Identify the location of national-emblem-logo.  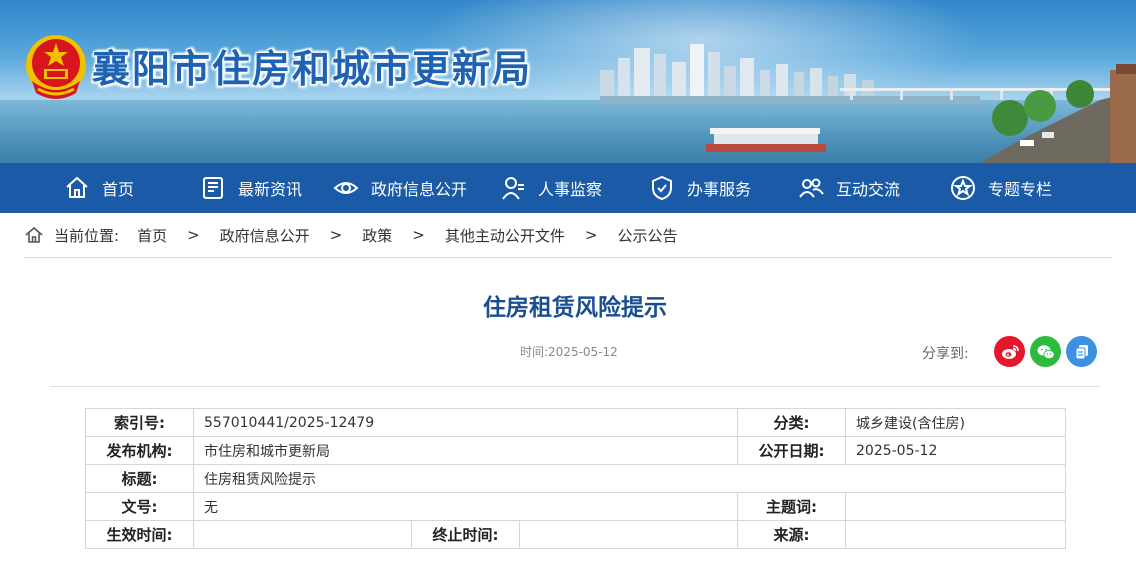
(56, 67).